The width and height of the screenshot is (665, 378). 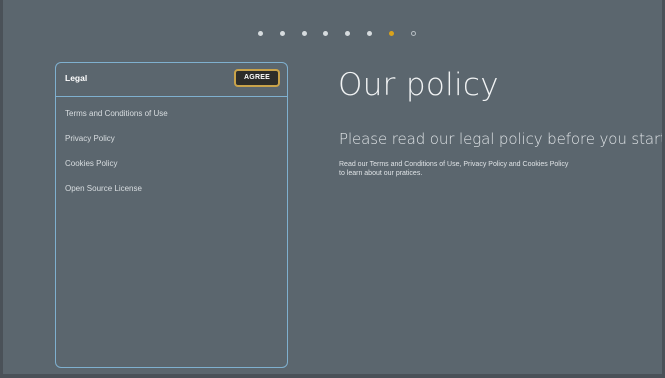 What do you see at coordinates (116, 195) in the screenshot?
I see `legal-item-open-source: Open Source License` at bounding box center [116, 195].